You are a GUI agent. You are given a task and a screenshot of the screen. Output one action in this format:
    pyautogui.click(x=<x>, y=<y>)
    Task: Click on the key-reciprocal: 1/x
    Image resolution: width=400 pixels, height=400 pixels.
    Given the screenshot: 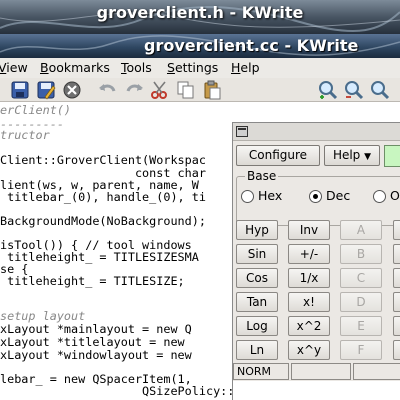 What is the action you would take?
    pyautogui.click(x=309, y=278)
    